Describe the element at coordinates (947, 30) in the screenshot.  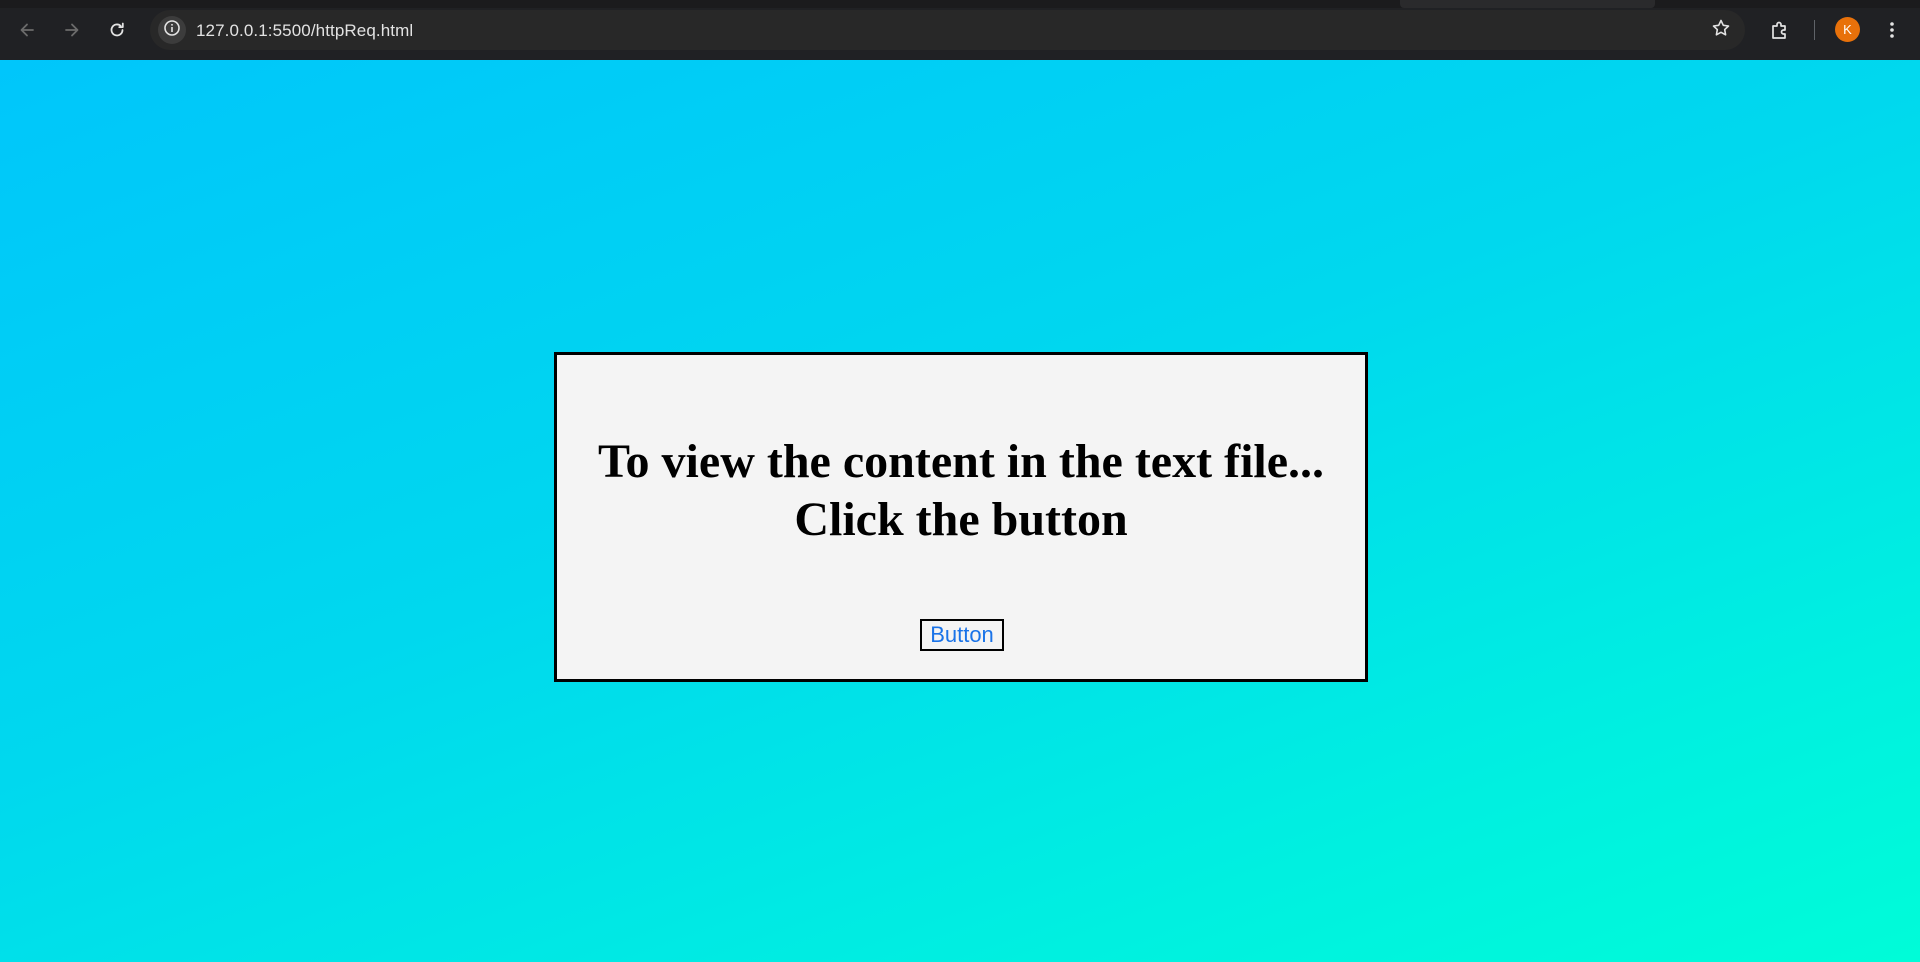
I see `address-bar: 127.0.0.1:5500/httpReq.html` at that location.